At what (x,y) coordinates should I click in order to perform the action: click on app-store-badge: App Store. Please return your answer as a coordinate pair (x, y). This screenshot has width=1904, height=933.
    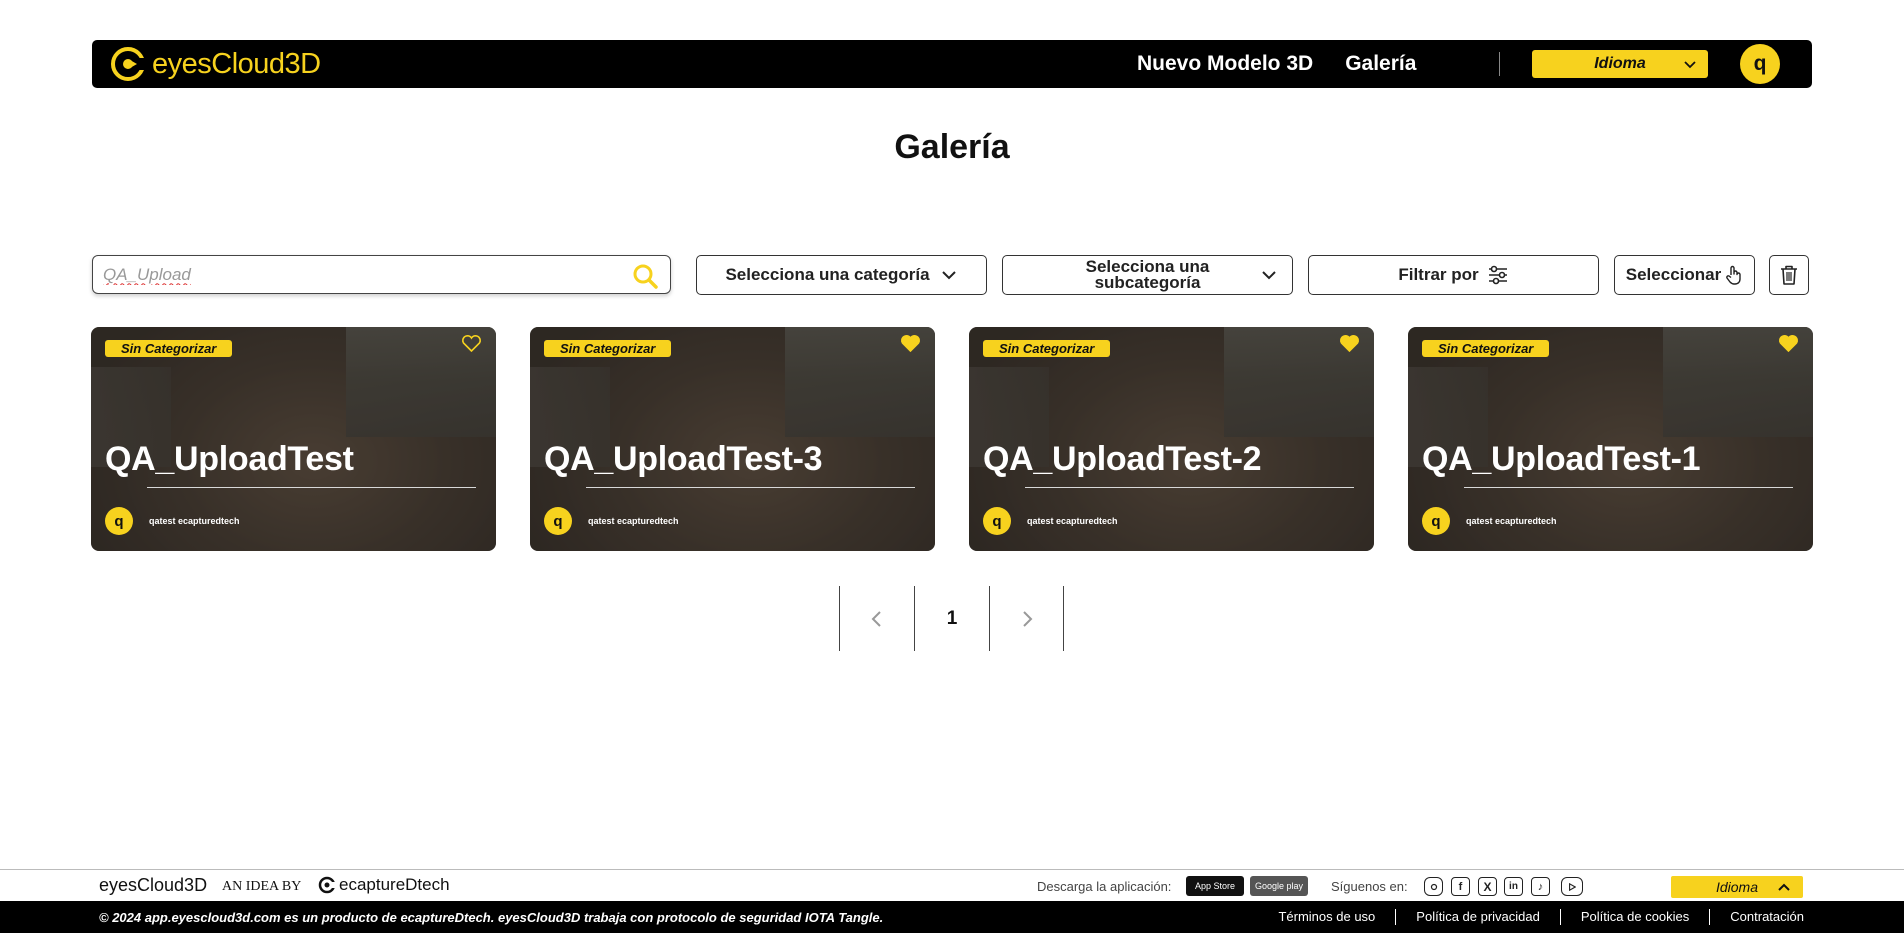
    Looking at the image, I should click on (1215, 886).